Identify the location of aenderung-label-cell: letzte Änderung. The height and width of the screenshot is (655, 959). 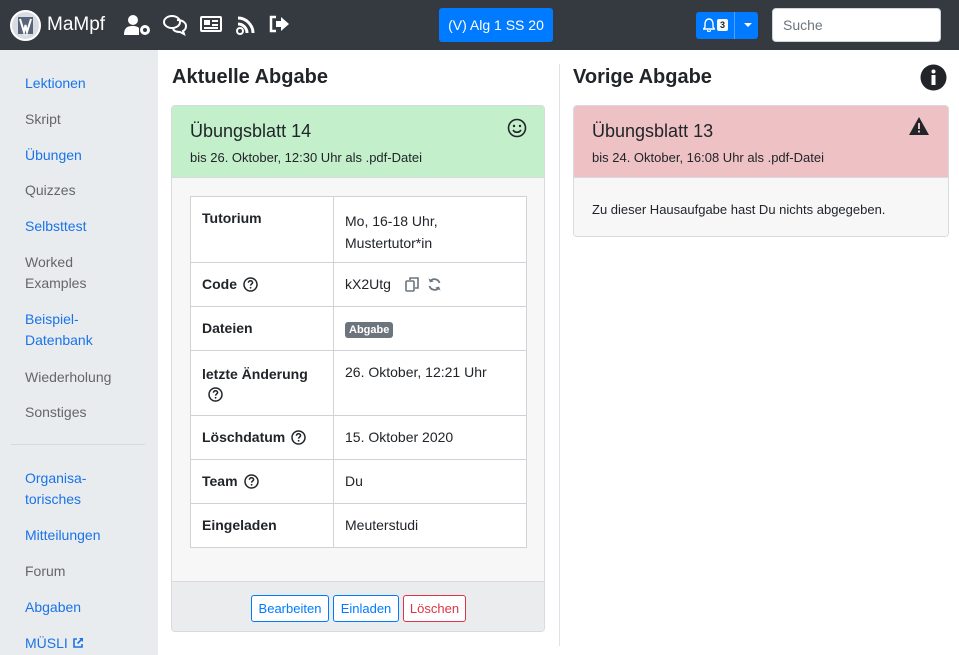
(262, 383).